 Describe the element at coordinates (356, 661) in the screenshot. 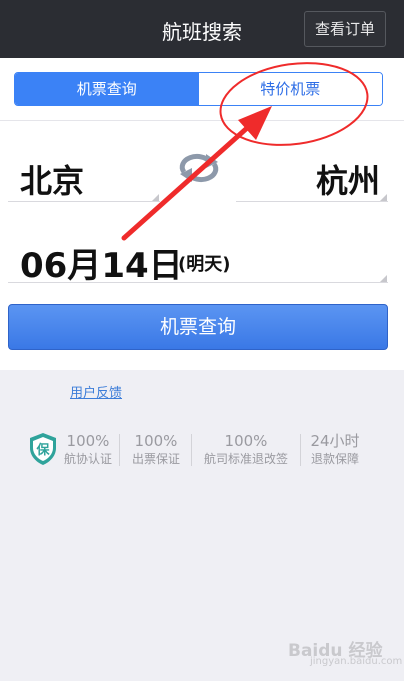

I see `watermark-url: jingyan.baidu.com` at that location.